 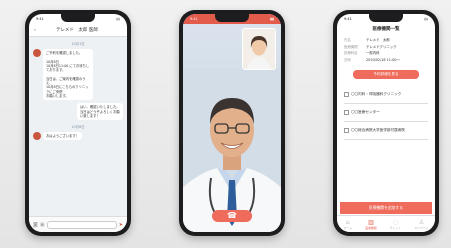 I want to click on message-row: はい、確認いたしました。 当日はどうぞよろしくお願い致します！, so click(x=78, y=112).